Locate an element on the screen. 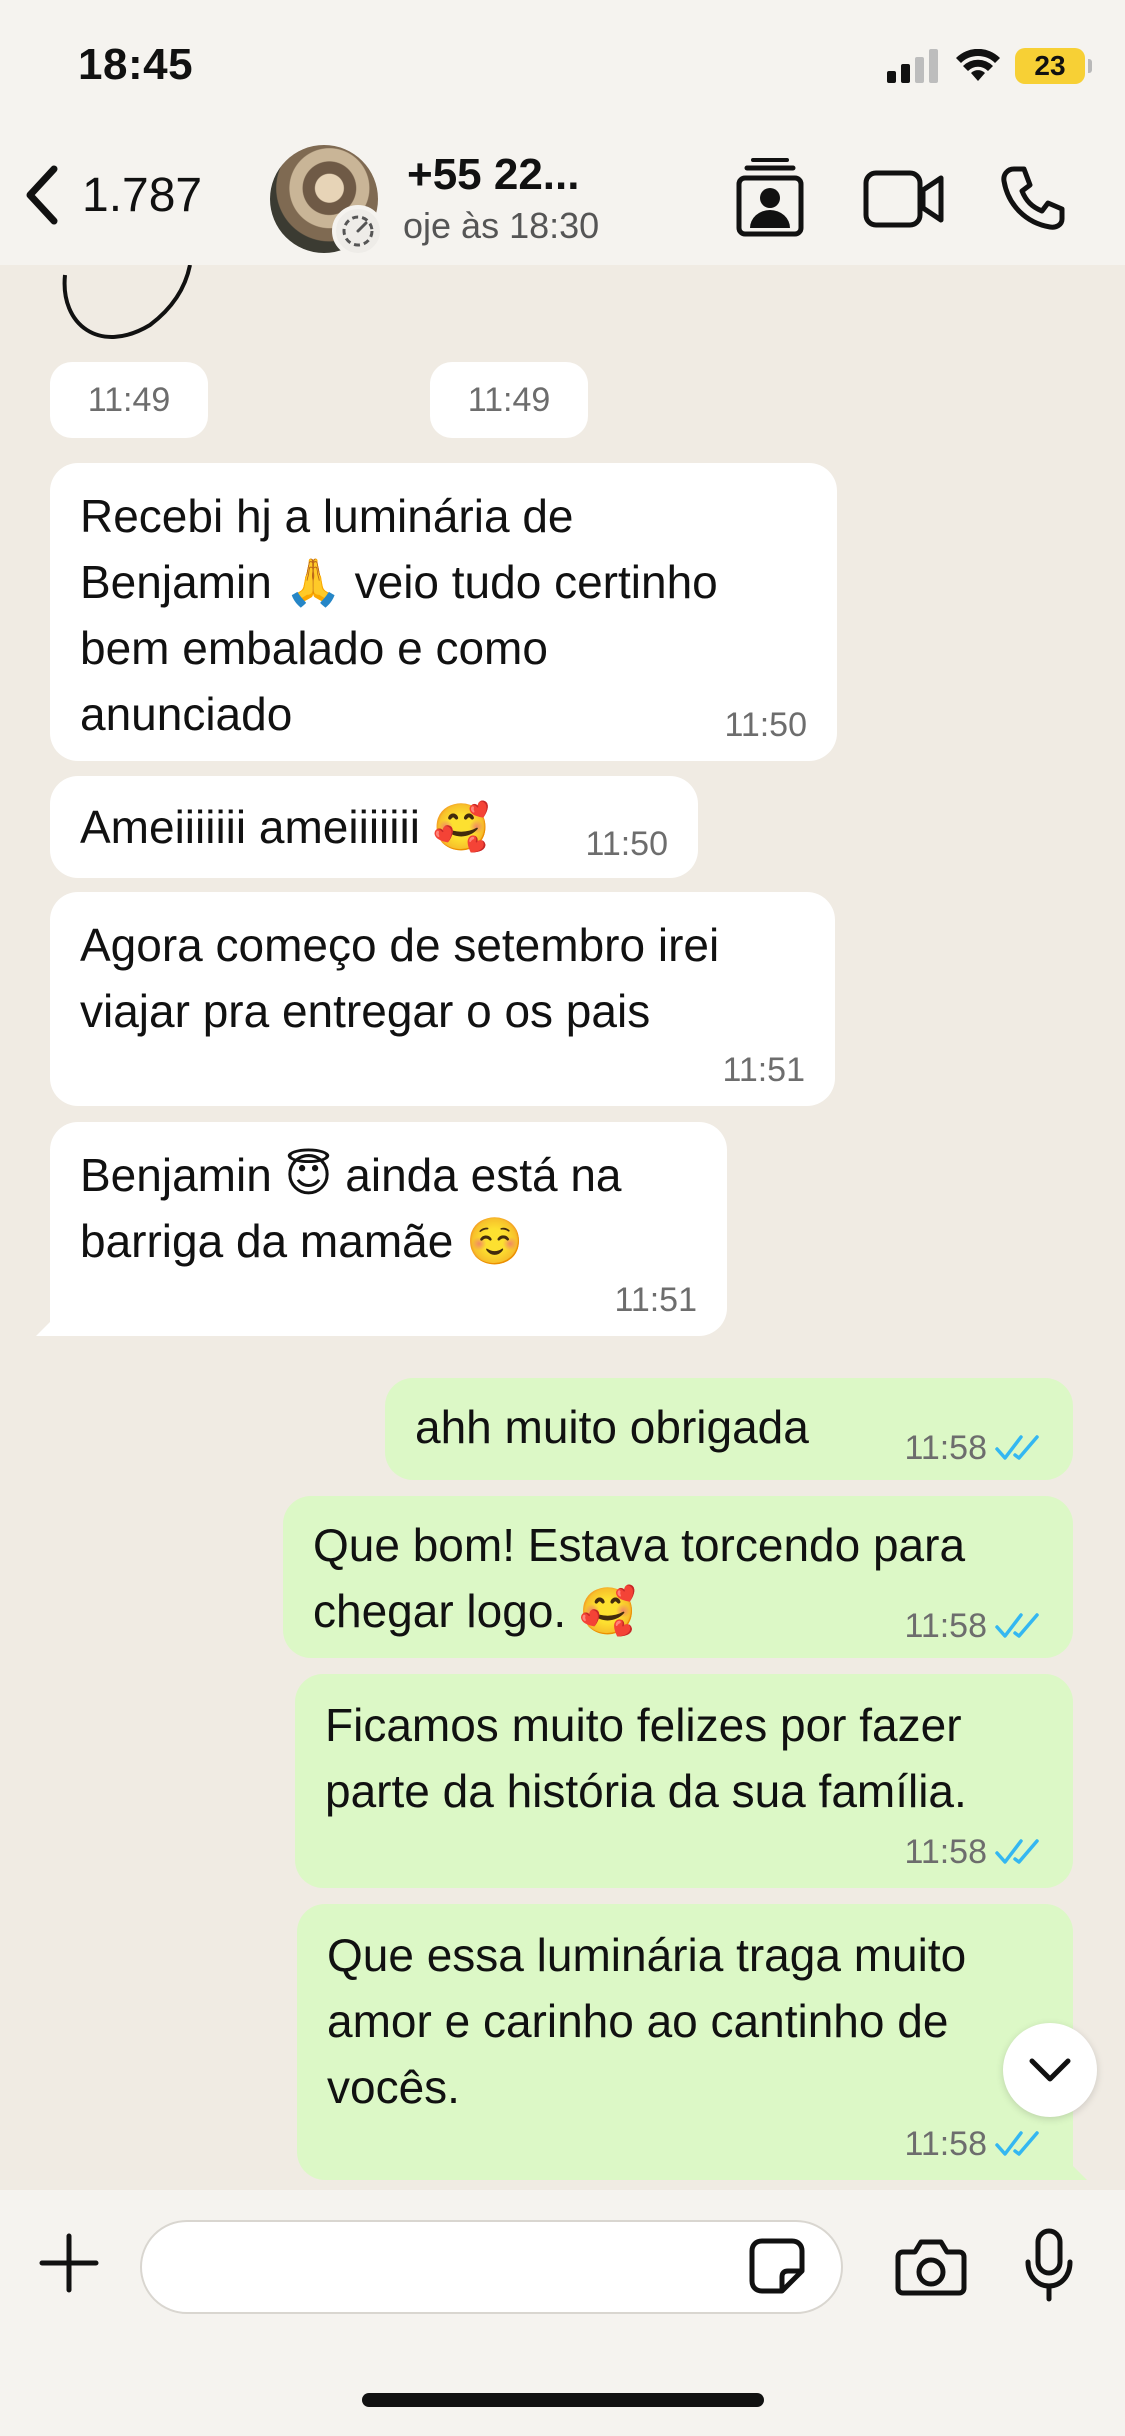 The height and width of the screenshot is (2436, 1125). message-text: Ameiiiiiii ameiiiiiii 🥰 is located at coordinates (285, 827).